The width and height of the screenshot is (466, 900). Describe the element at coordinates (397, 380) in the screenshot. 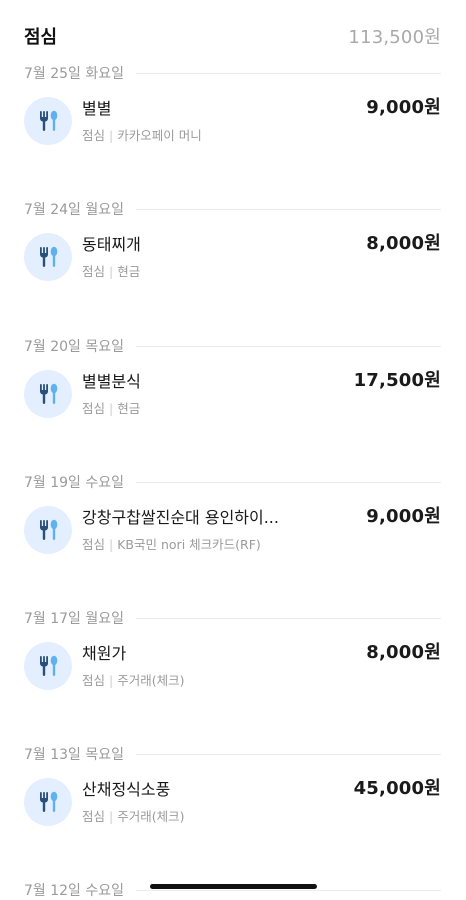

I see `transaction-amount: 17,500원` at that location.